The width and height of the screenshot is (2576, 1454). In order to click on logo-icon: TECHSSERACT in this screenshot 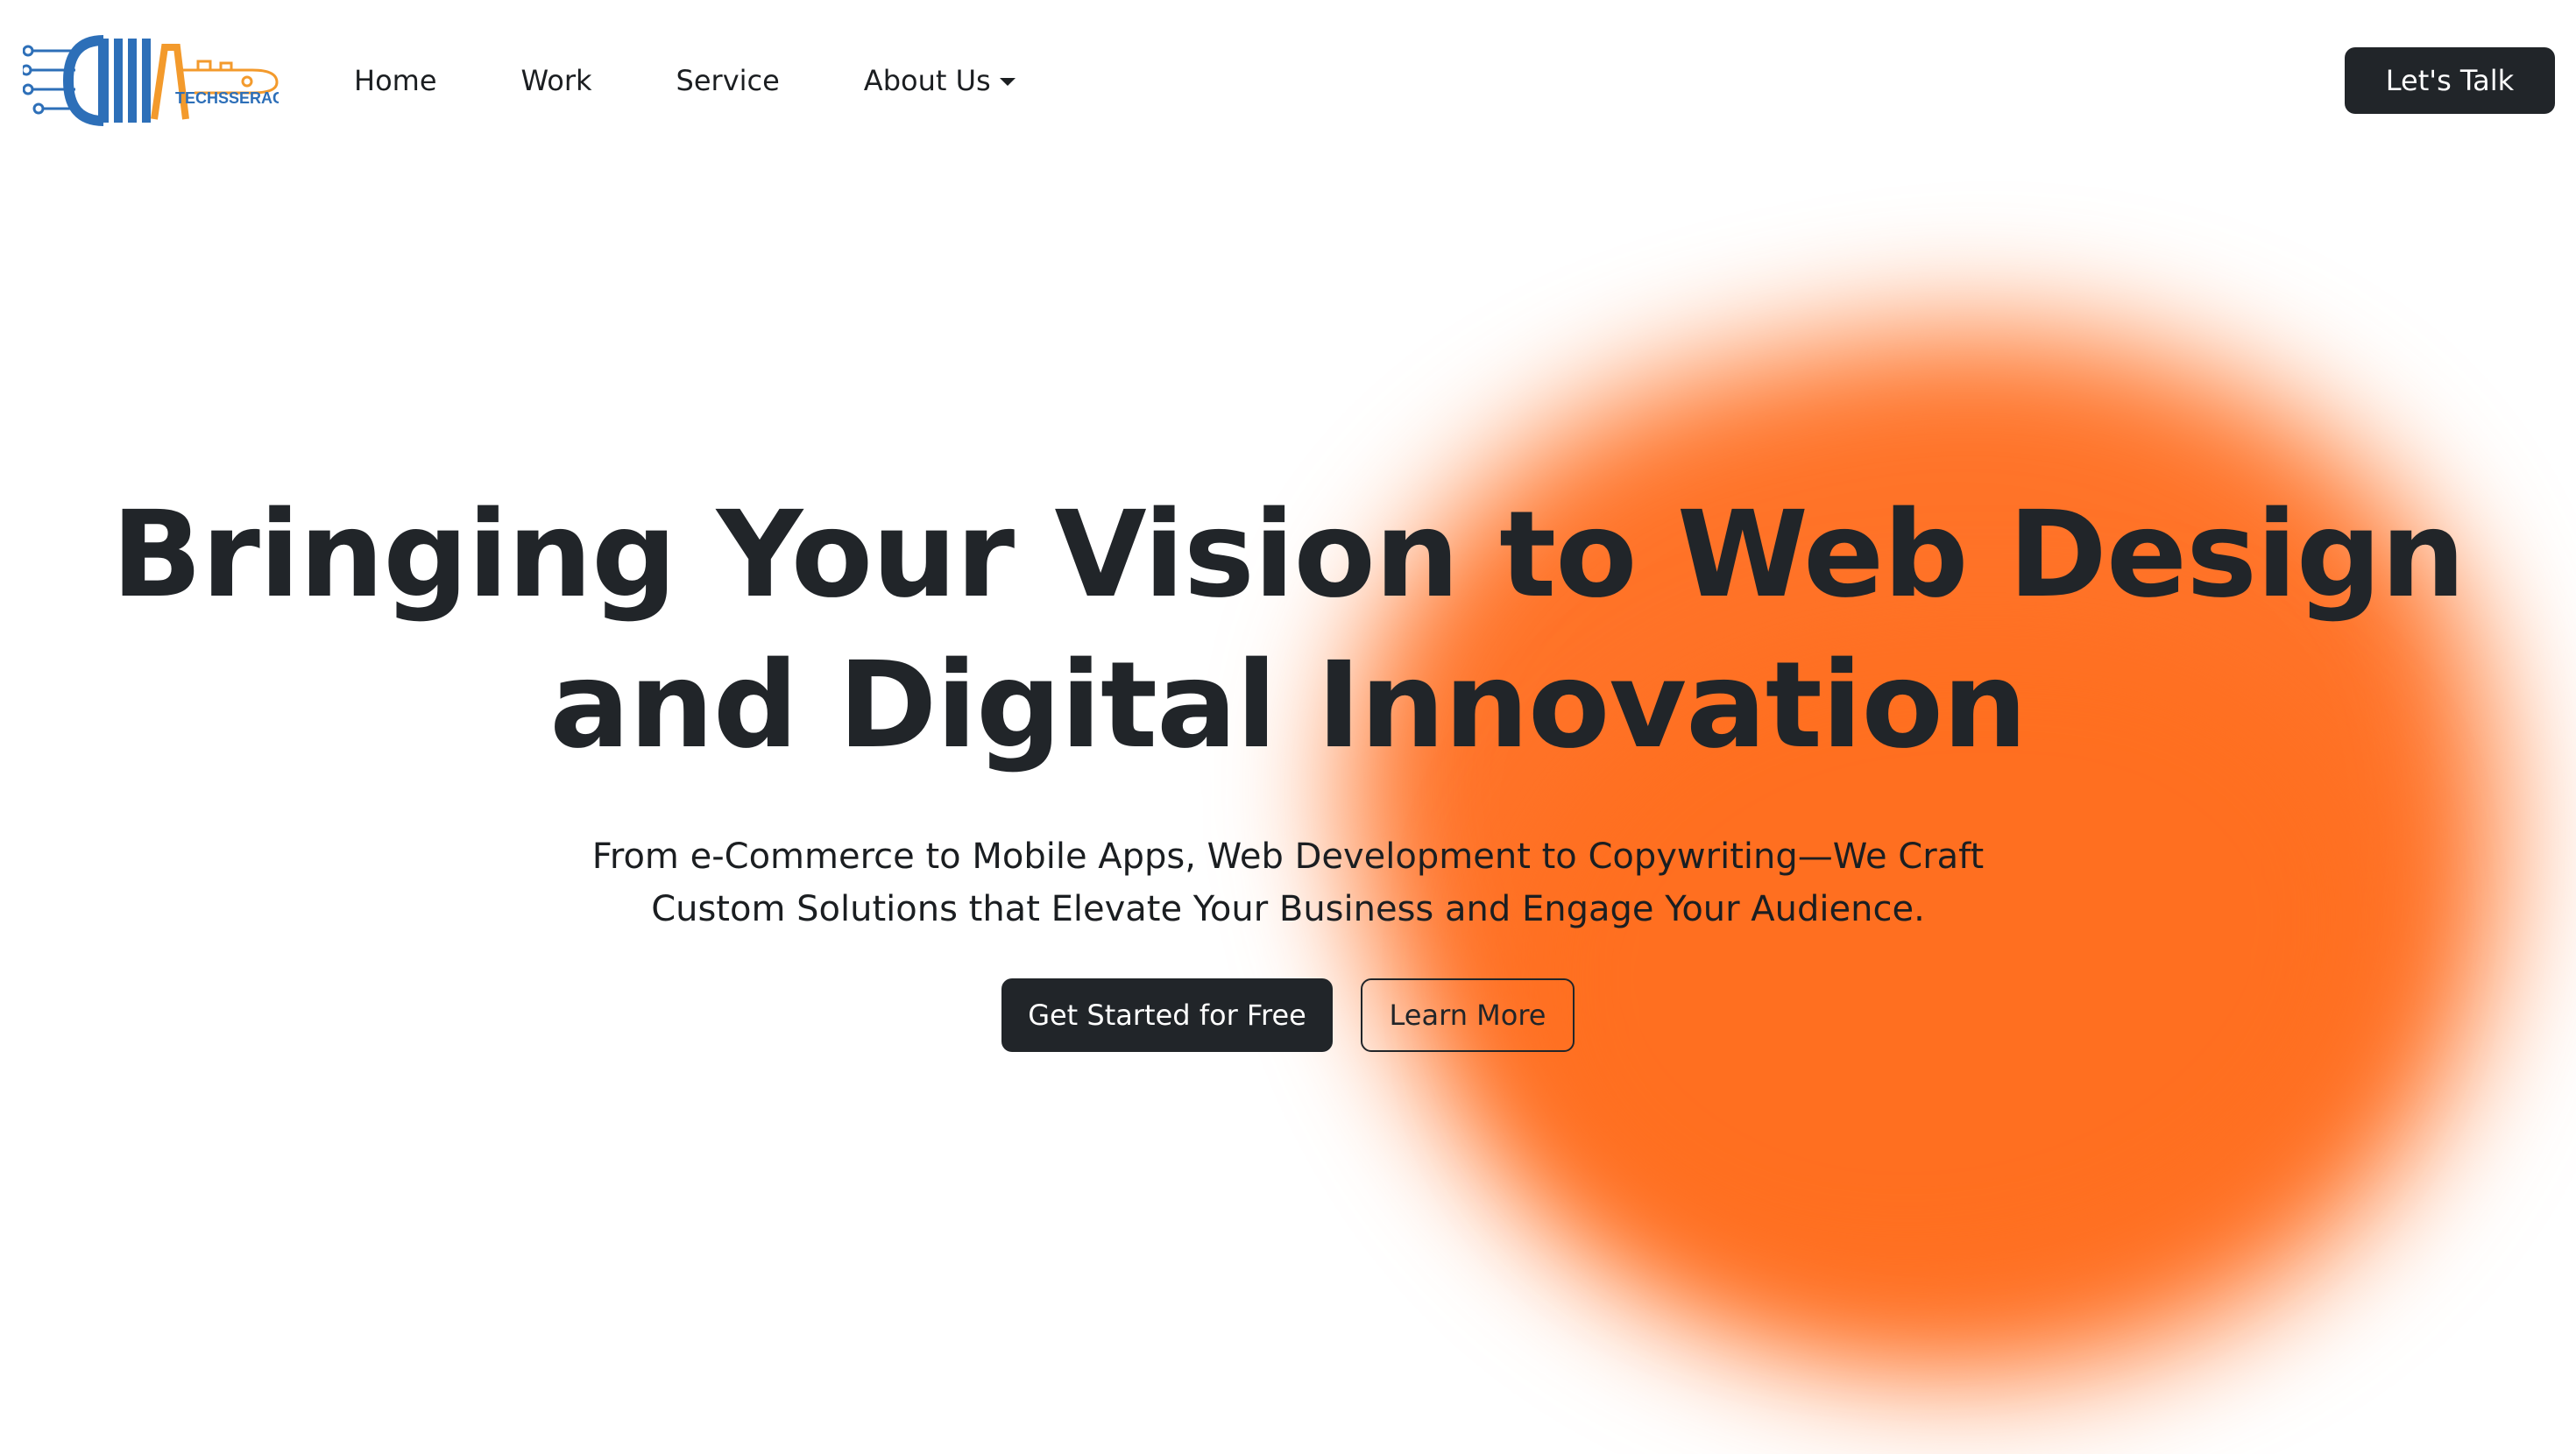, I will do `click(157, 80)`.